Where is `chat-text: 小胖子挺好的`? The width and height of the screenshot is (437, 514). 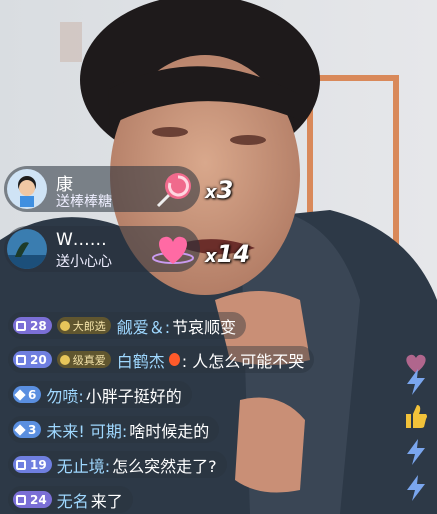 chat-text: 小胖子挺好的 is located at coordinates (133, 396).